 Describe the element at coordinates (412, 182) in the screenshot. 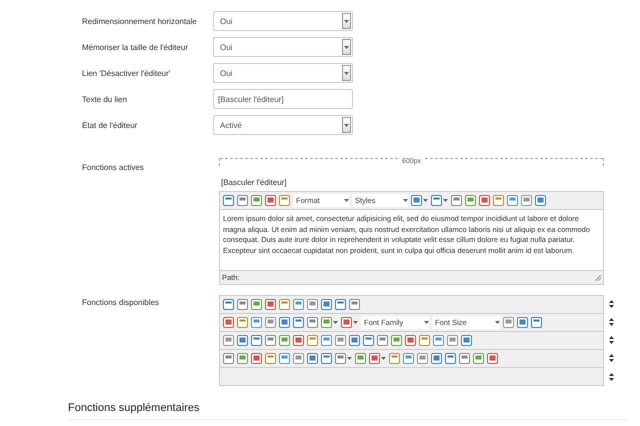

I see `toggle-editor-link: [Basculer l'éditeur]` at that location.